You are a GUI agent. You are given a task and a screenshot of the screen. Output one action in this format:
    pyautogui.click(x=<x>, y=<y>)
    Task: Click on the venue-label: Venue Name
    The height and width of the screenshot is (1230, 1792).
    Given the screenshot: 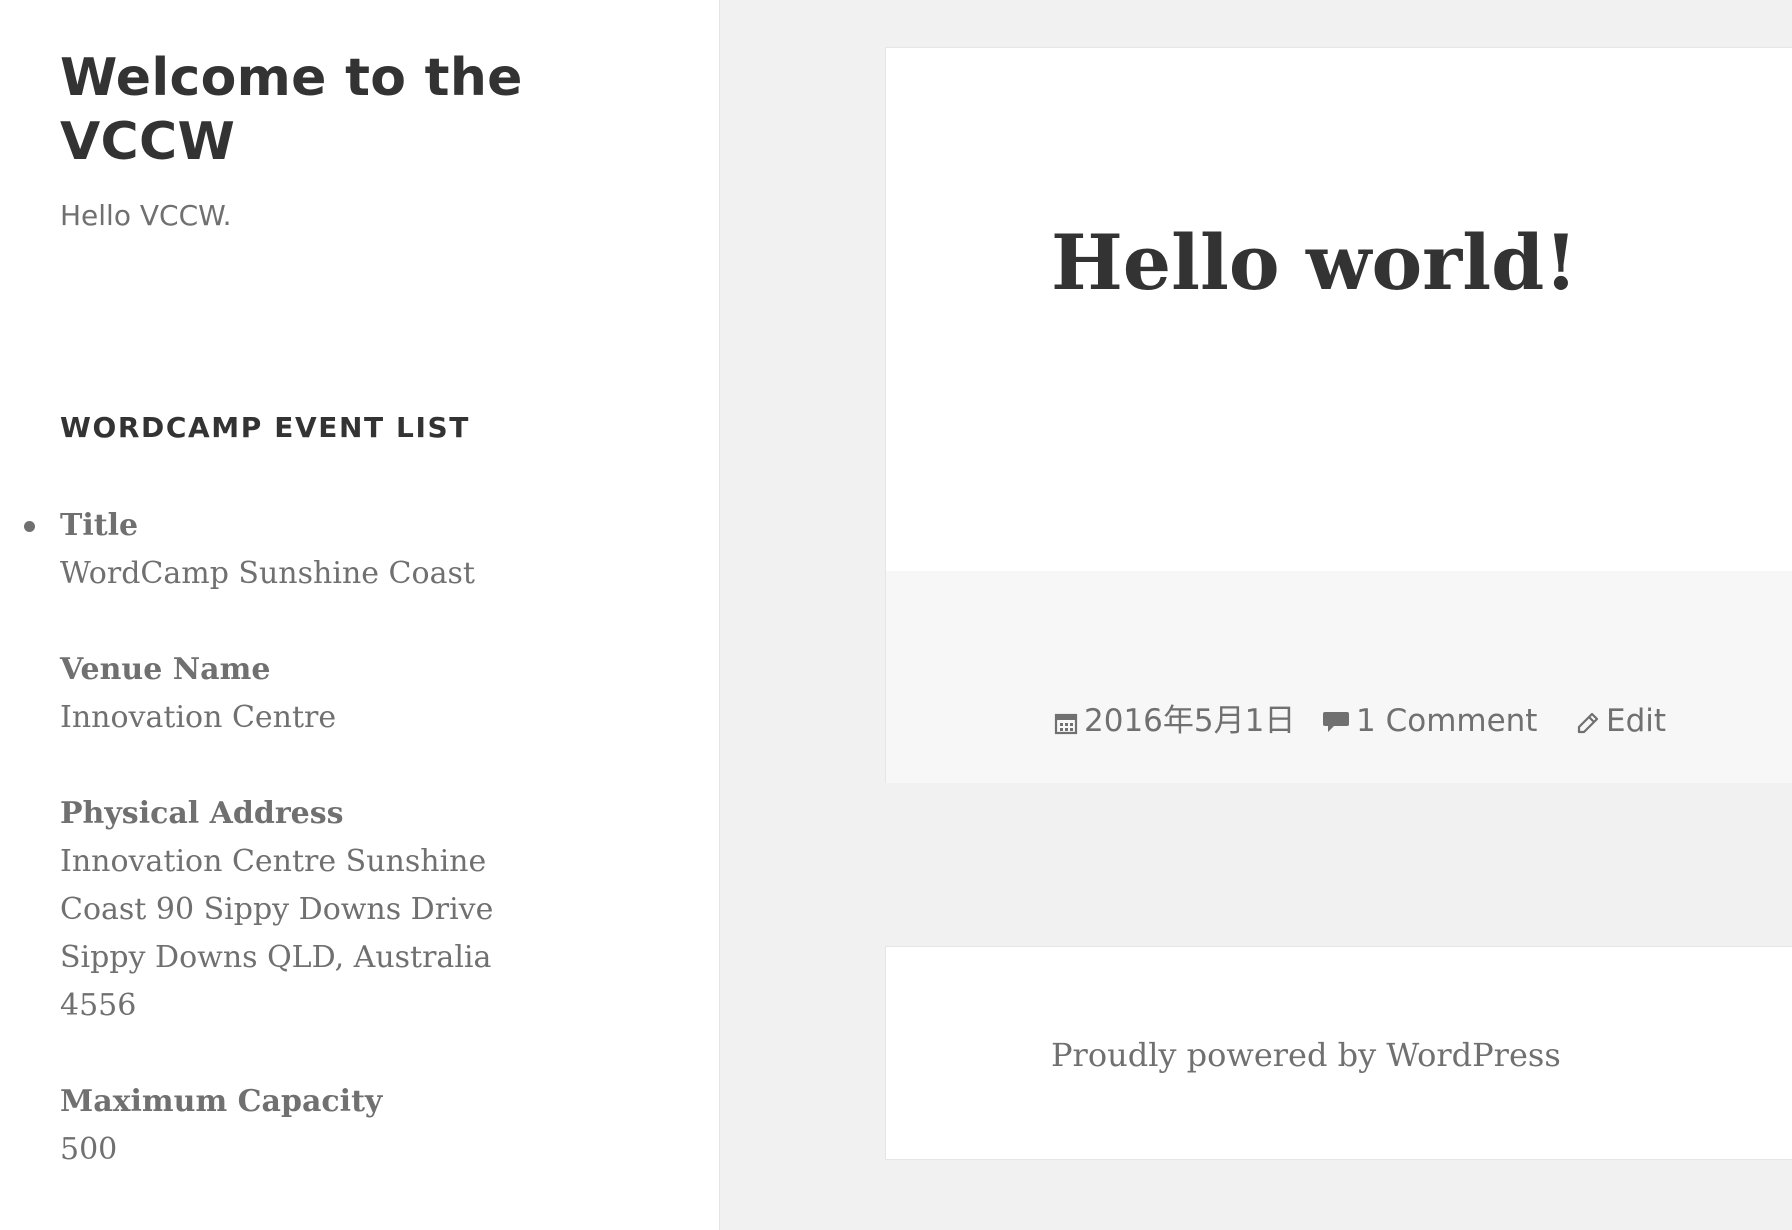 What is the action you would take?
    pyautogui.click(x=165, y=669)
    